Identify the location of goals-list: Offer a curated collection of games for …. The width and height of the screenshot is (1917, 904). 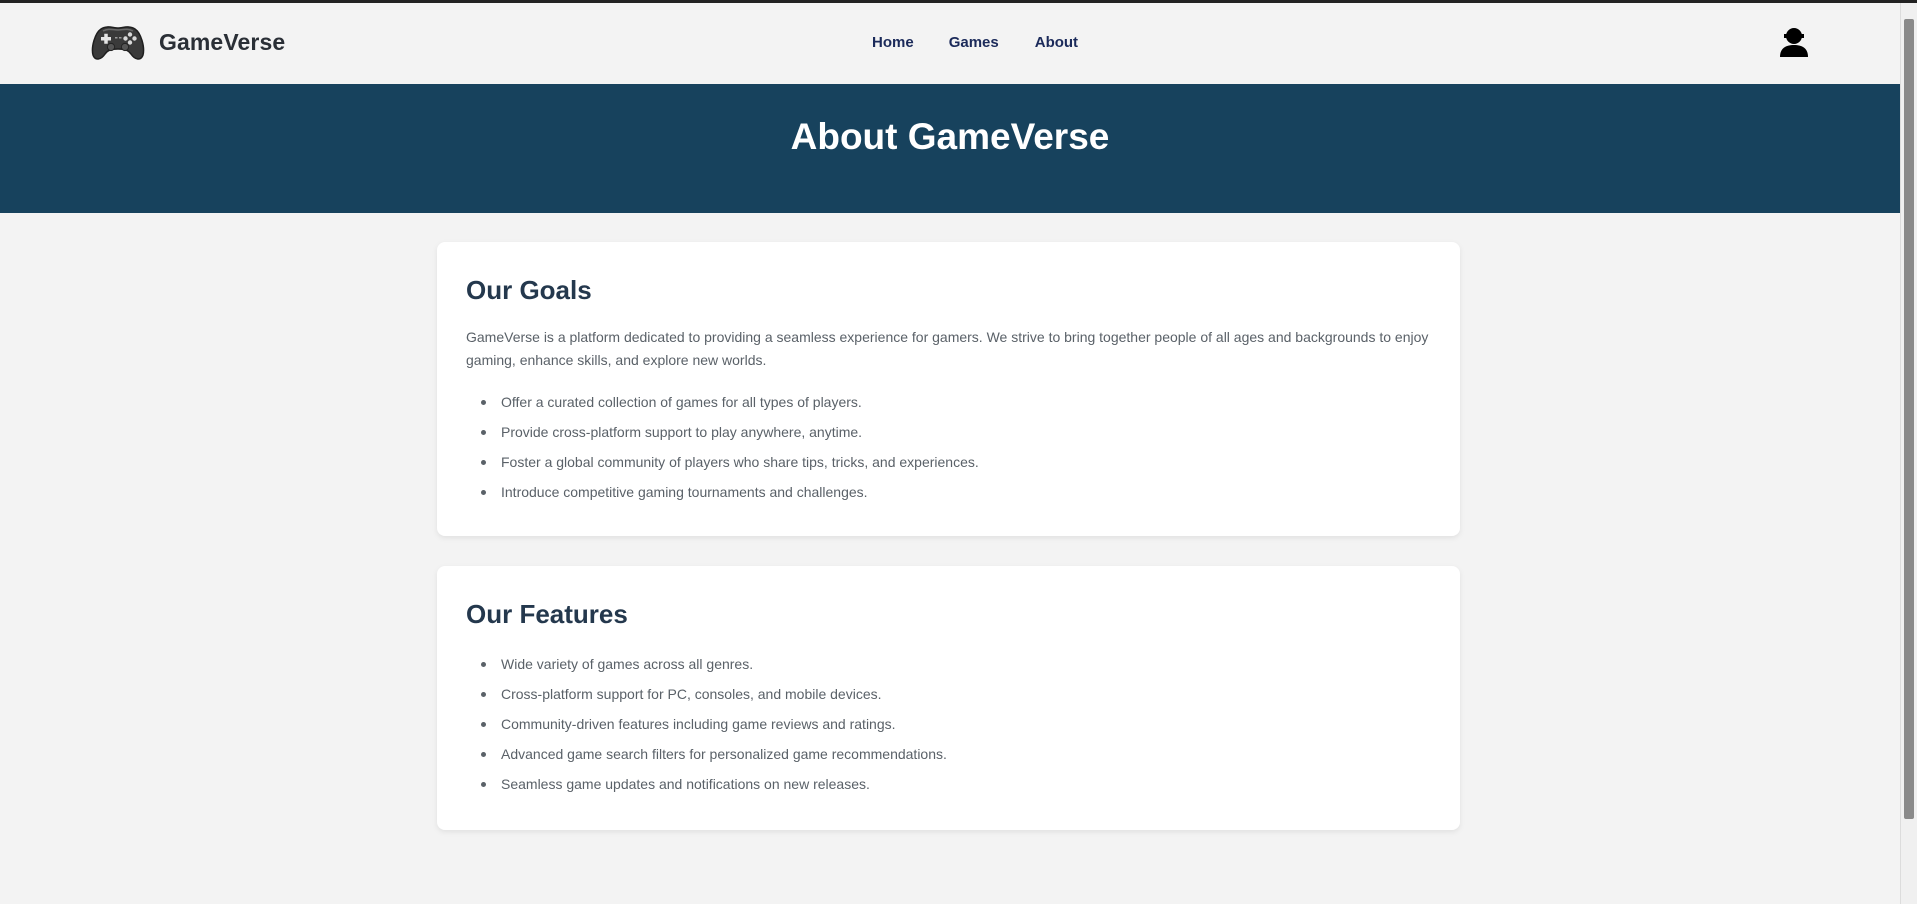
(722, 447).